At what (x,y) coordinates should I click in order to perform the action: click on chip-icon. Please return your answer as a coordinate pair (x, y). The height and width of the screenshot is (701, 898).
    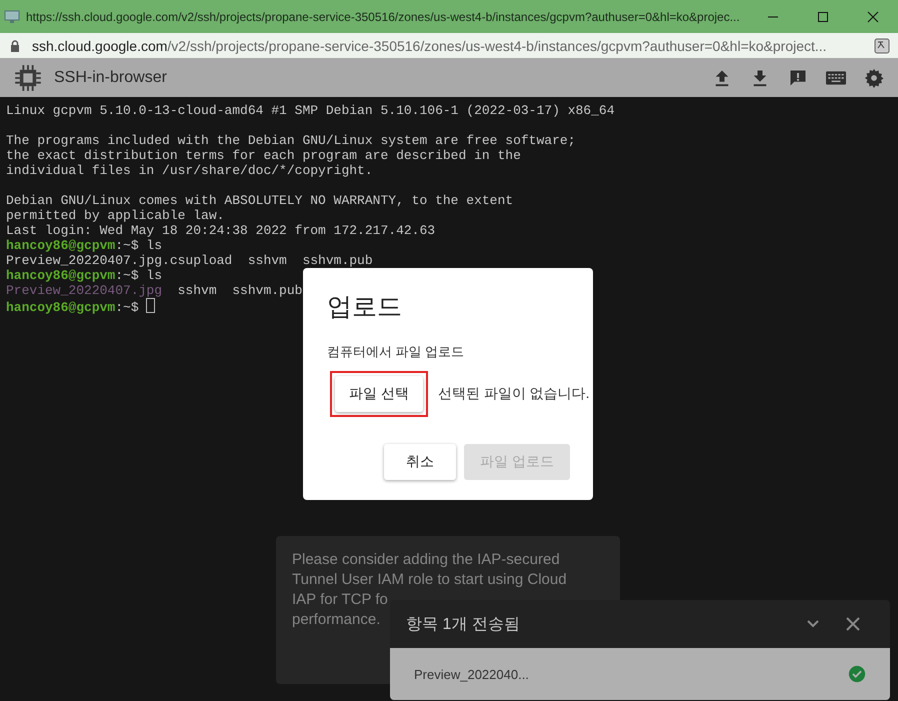
    Looking at the image, I should click on (28, 78).